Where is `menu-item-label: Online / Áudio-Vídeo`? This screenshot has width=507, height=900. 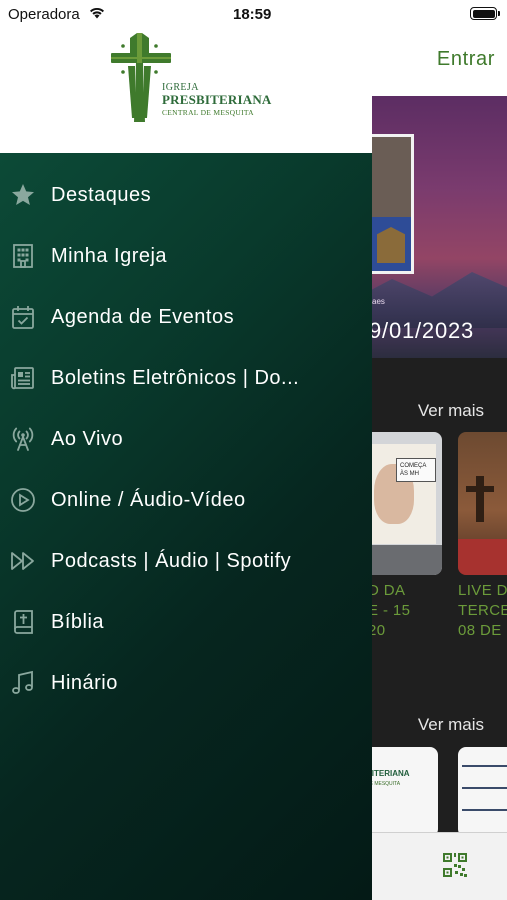 menu-item-label: Online / Áudio-Vídeo is located at coordinates (148, 499).